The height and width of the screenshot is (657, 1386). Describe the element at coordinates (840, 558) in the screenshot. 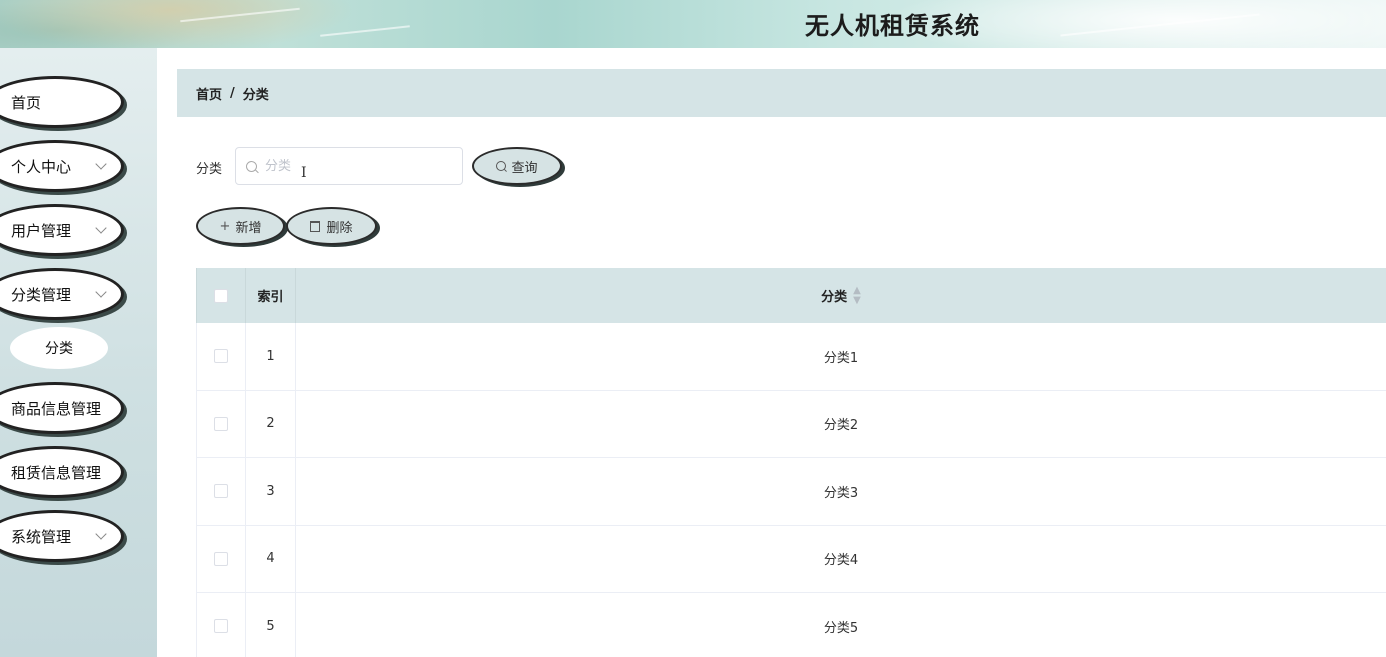

I see `row-category: 分类4` at that location.